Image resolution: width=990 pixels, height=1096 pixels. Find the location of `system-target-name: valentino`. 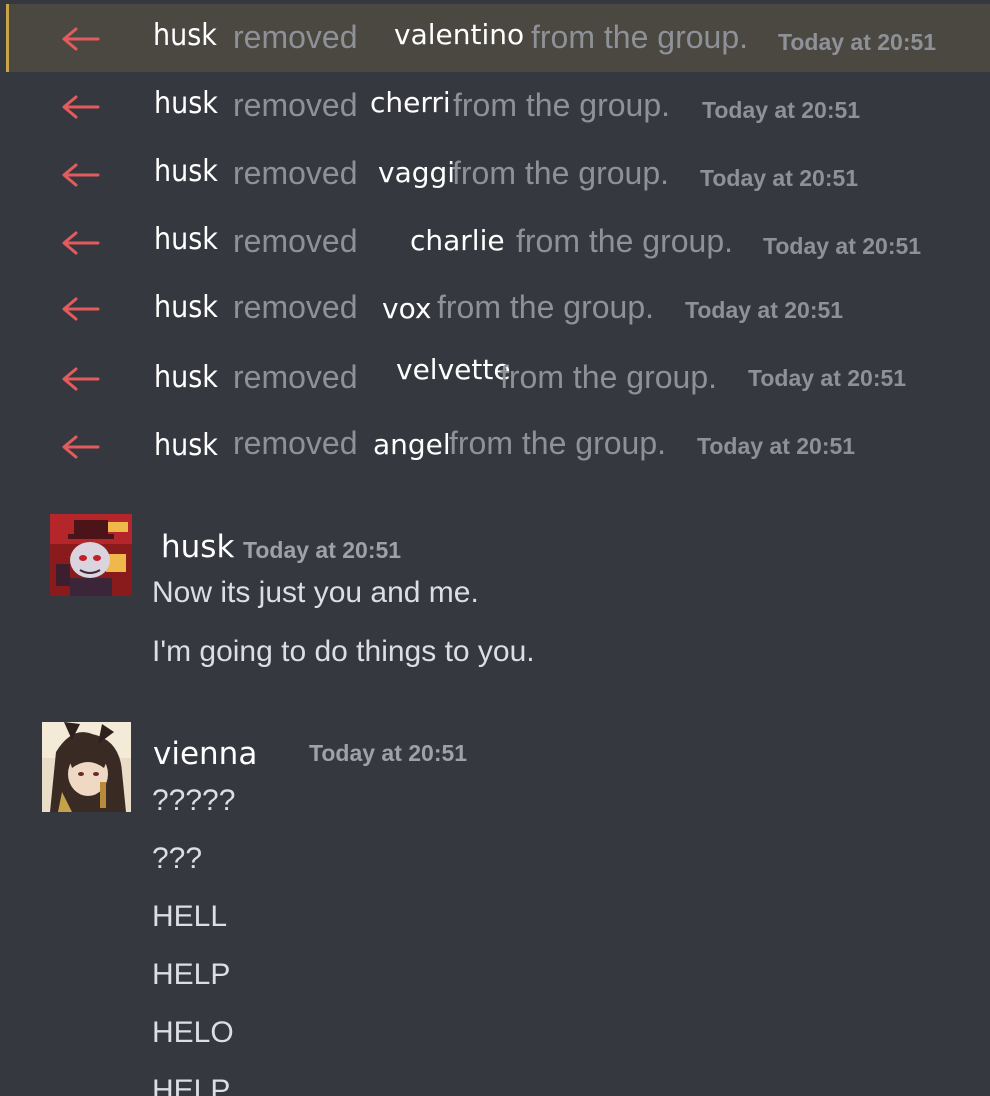

system-target-name: valentino is located at coordinates (459, 35).